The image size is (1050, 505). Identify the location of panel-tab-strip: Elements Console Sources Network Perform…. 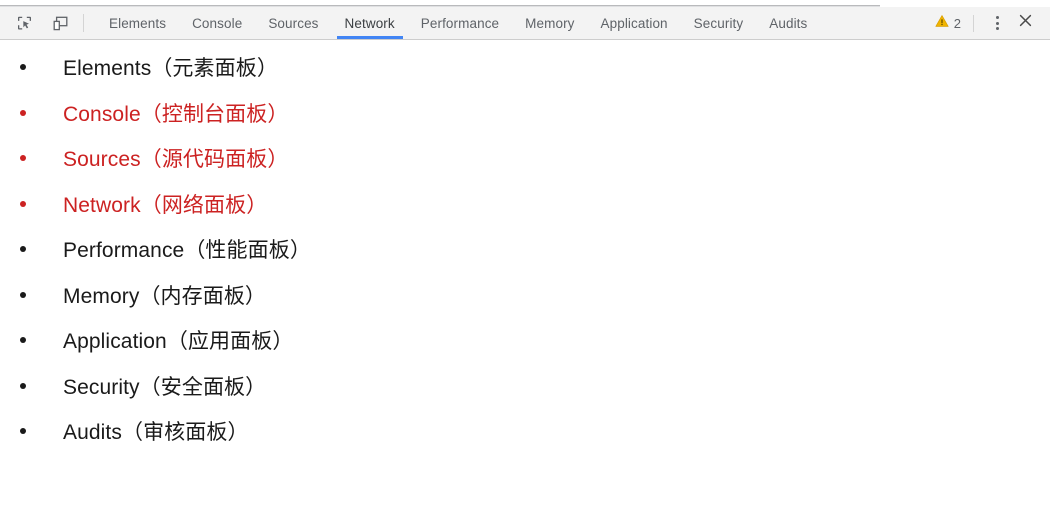
(513, 23).